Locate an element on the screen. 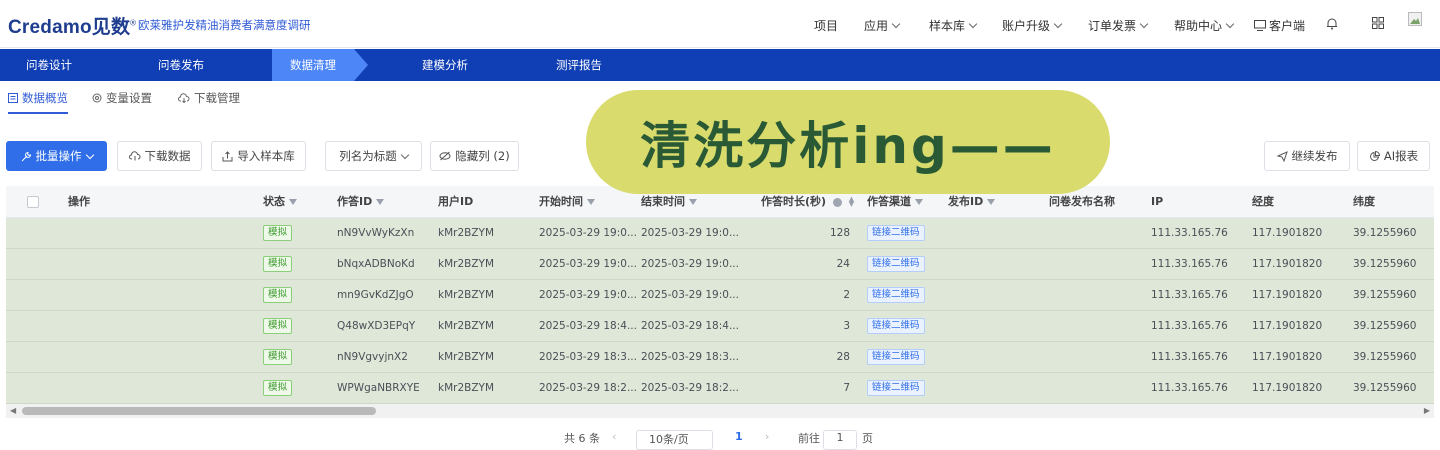 The height and width of the screenshot is (450, 1440). scrollbar-thumb is located at coordinates (199, 411).